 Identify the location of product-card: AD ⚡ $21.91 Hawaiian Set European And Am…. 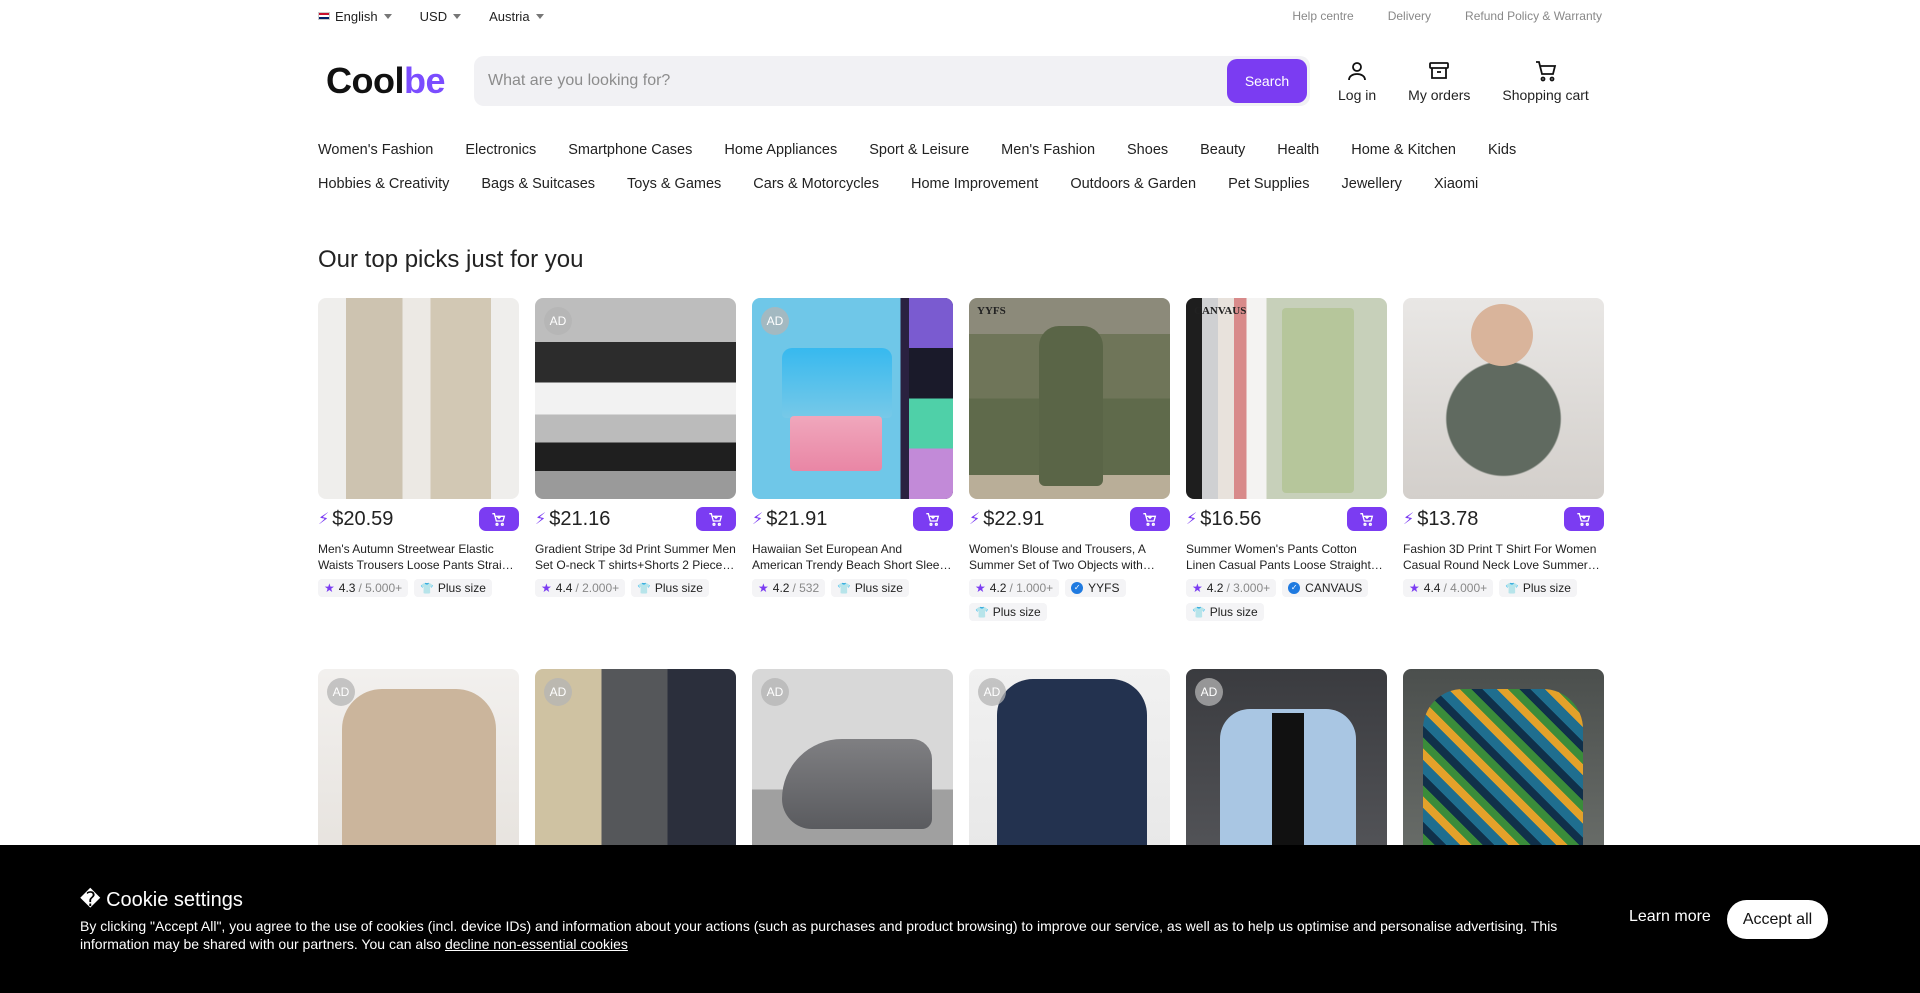
(852, 459).